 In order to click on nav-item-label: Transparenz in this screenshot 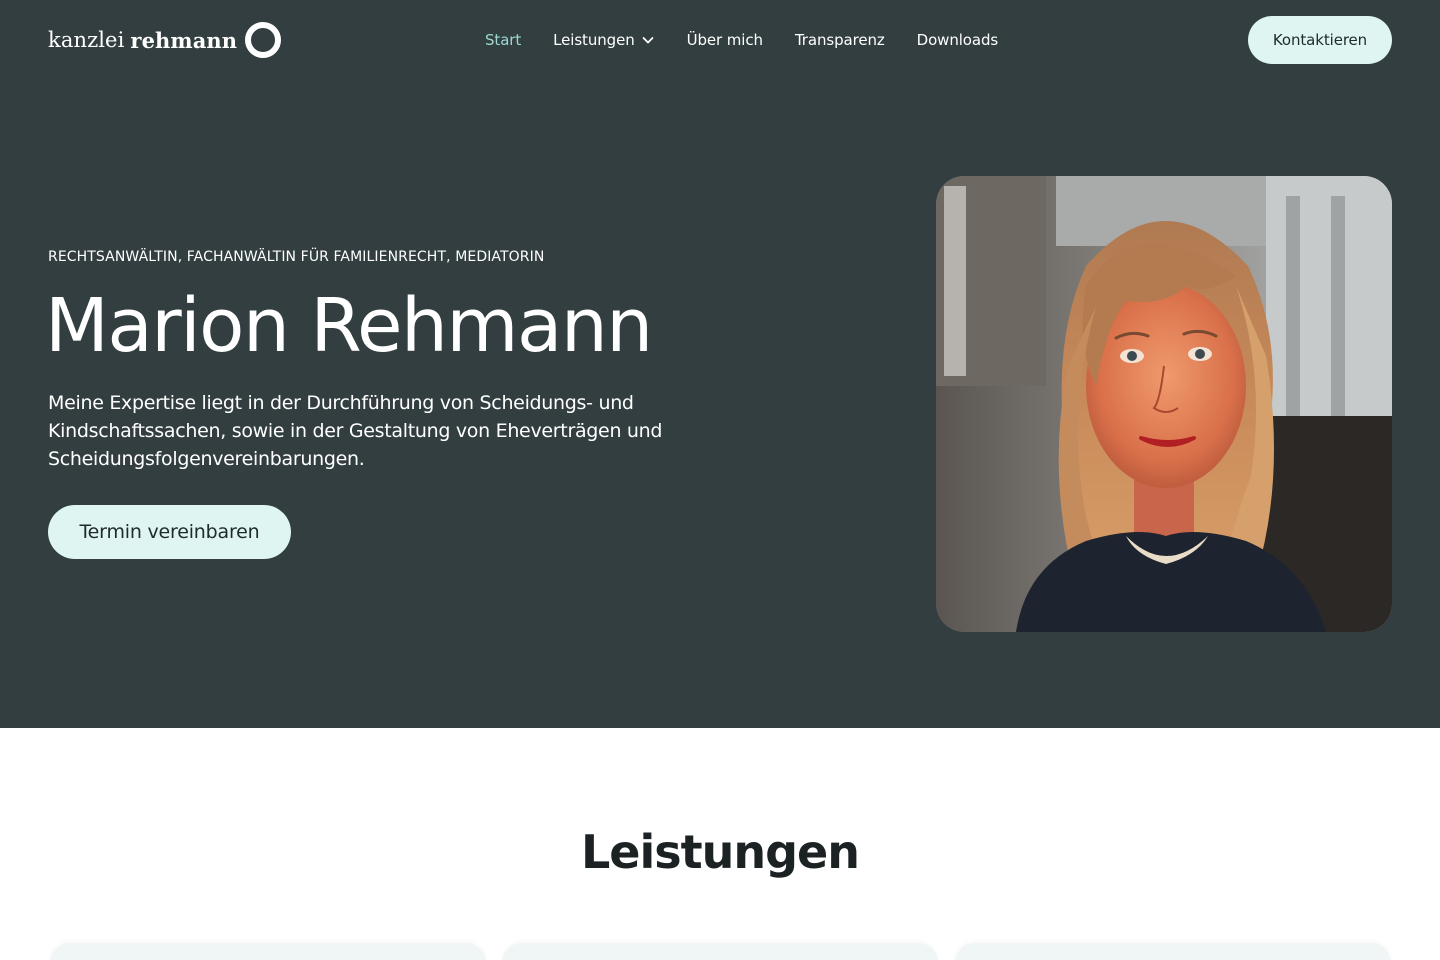, I will do `click(839, 40)`.